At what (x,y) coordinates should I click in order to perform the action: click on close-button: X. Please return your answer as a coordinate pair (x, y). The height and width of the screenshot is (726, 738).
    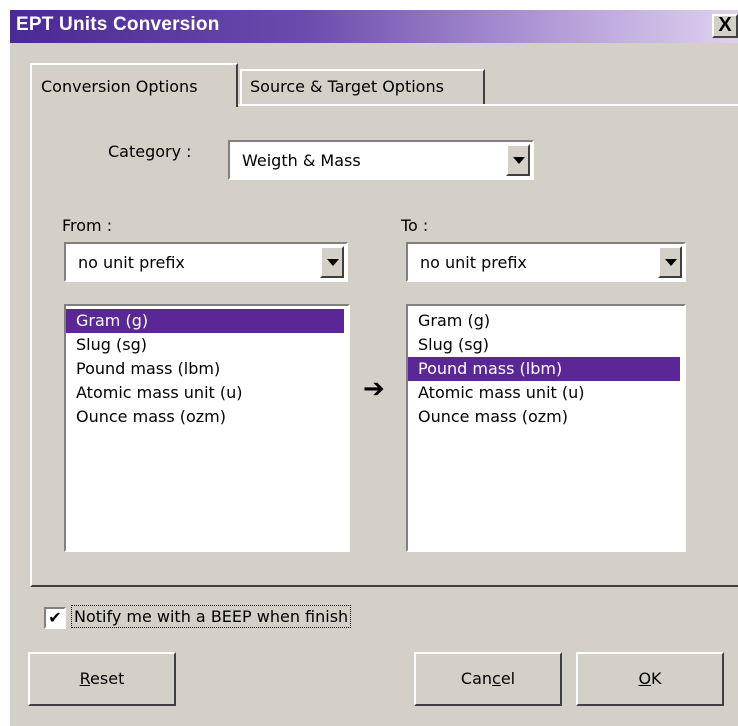
    Looking at the image, I should click on (725, 26).